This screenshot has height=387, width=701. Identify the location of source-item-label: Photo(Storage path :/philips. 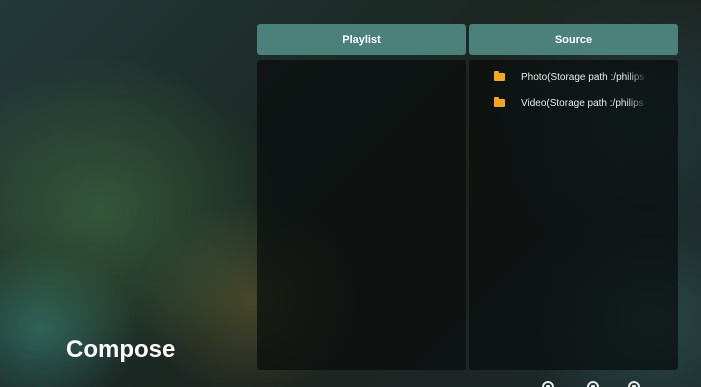
(583, 77).